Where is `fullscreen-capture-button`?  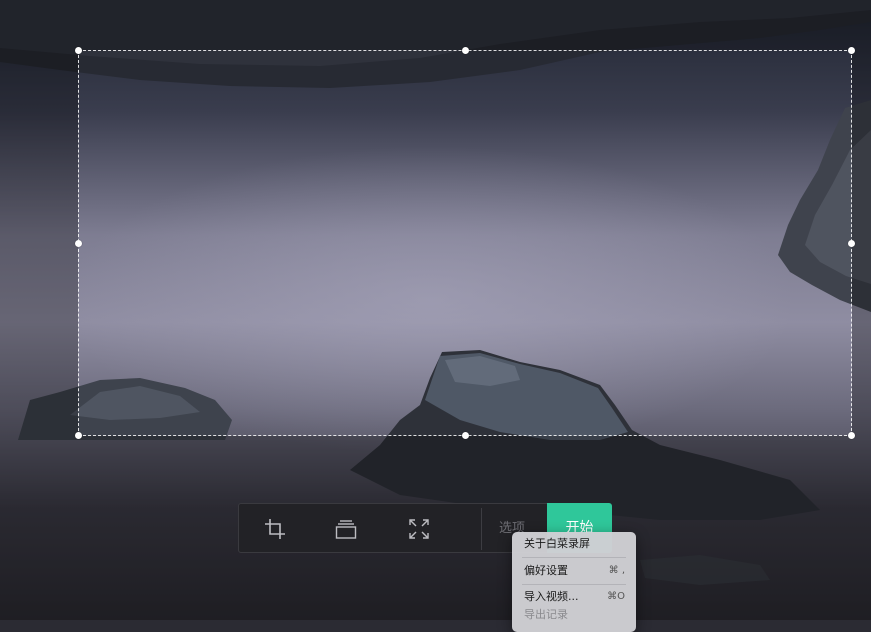 fullscreen-capture-button is located at coordinates (419, 529).